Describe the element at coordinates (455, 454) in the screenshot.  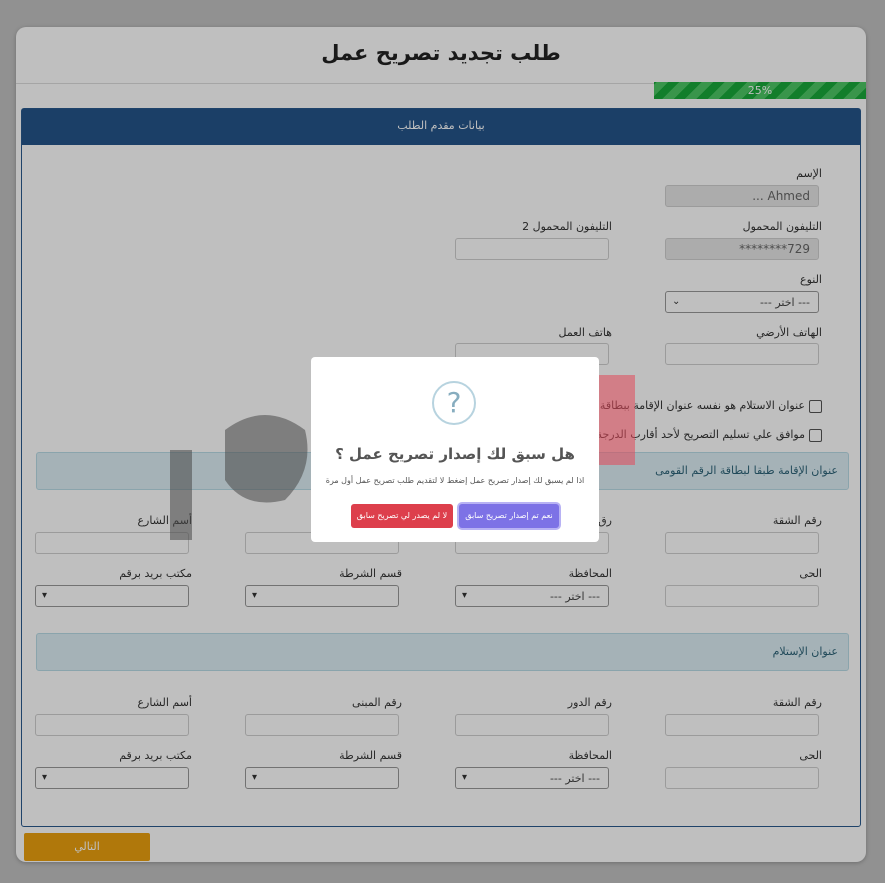
I see `dialog-title: هل سبق لك إصدار تصريح عمل ؟` at that location.